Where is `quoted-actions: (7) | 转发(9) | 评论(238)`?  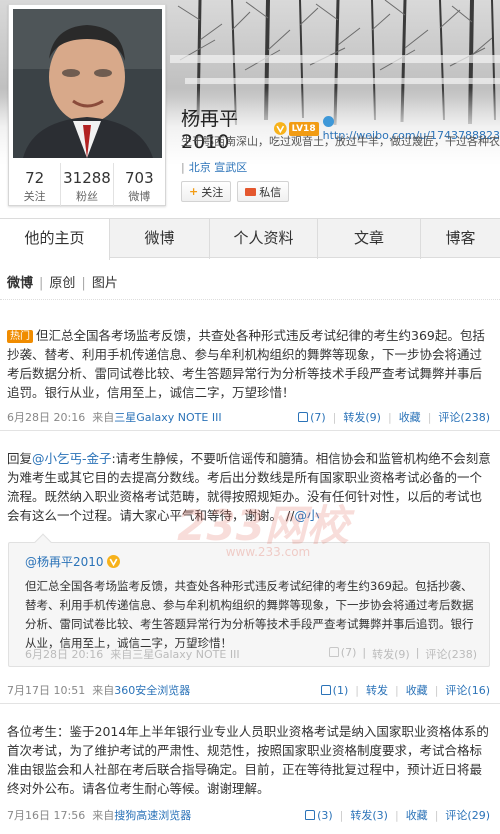 quoted-actions: (7) | 转发(9) | 评论(238) is located at coordinates (402, 654).